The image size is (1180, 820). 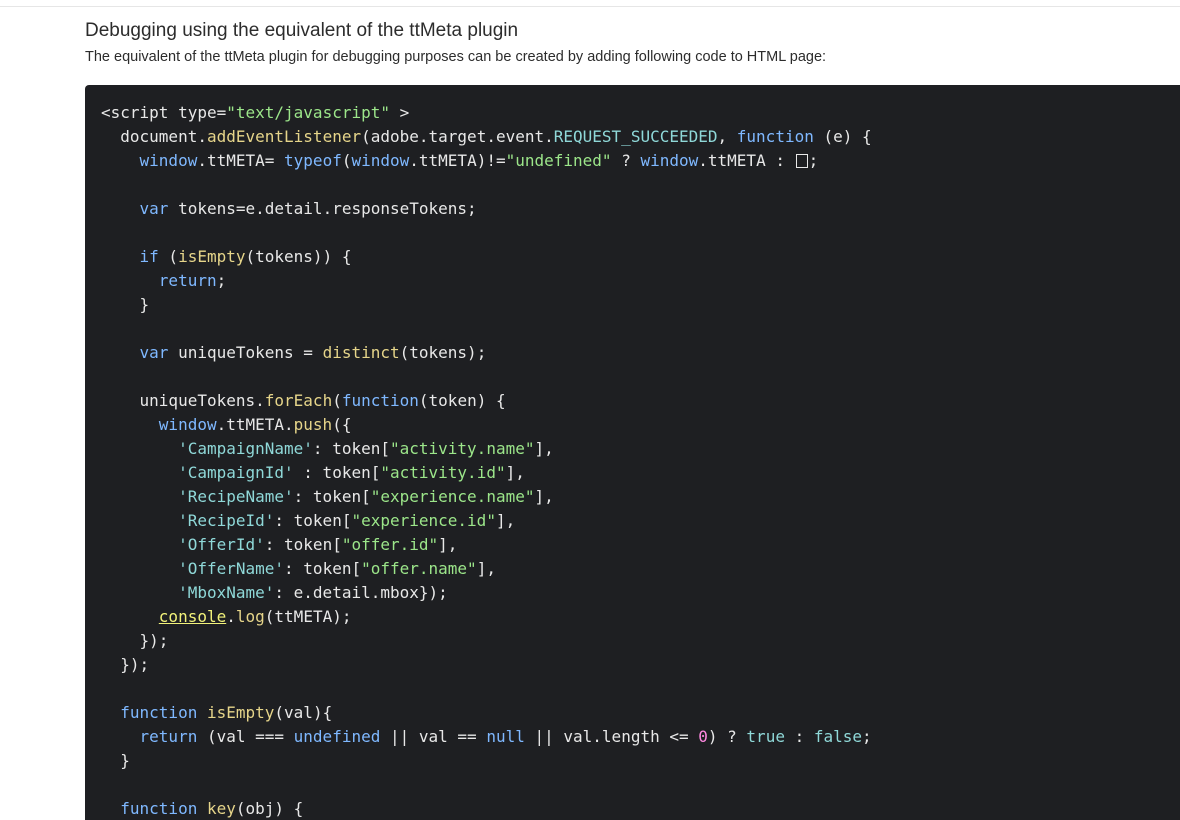 What do you see at coordinates (236, 496) in the screenshot?
I see `code-token: 'RecipeName'` at bounding box center [236, 496].